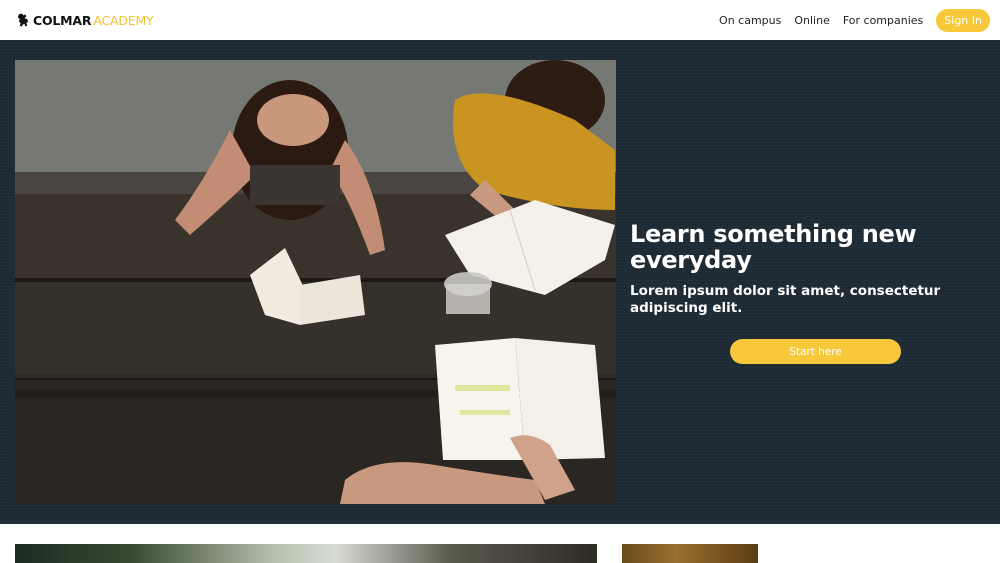 The image size is (1000, 563). I want to click on nav-link-for-companies: For companies, so click(883, 20).